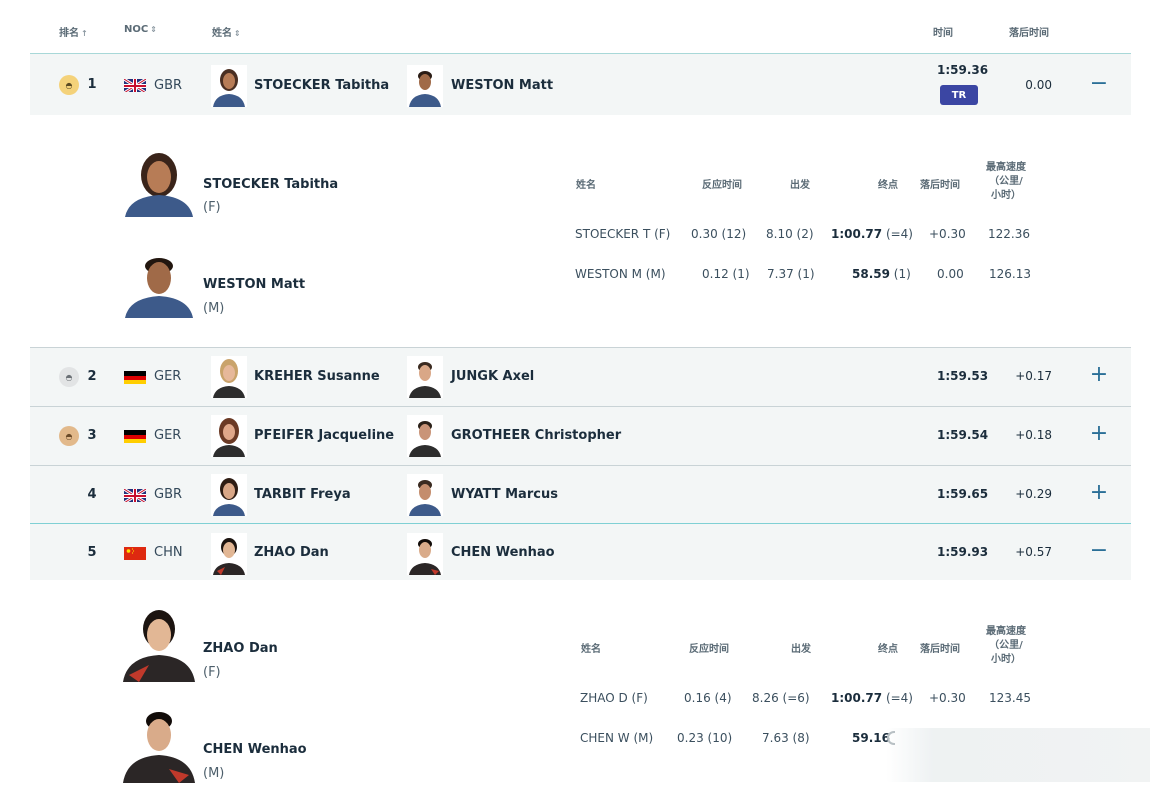 The image size is (1150, 794). Describe the element at coordinates (871, 274) in the screenshot. I see `finish-time: 58.59` at that location.